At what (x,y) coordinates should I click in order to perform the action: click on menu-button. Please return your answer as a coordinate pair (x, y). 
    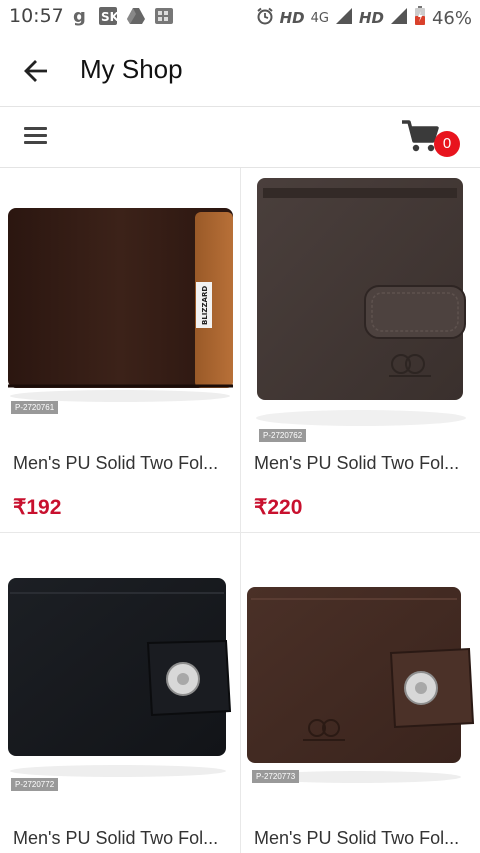
    Looking at the image, I should click on (36, 136).